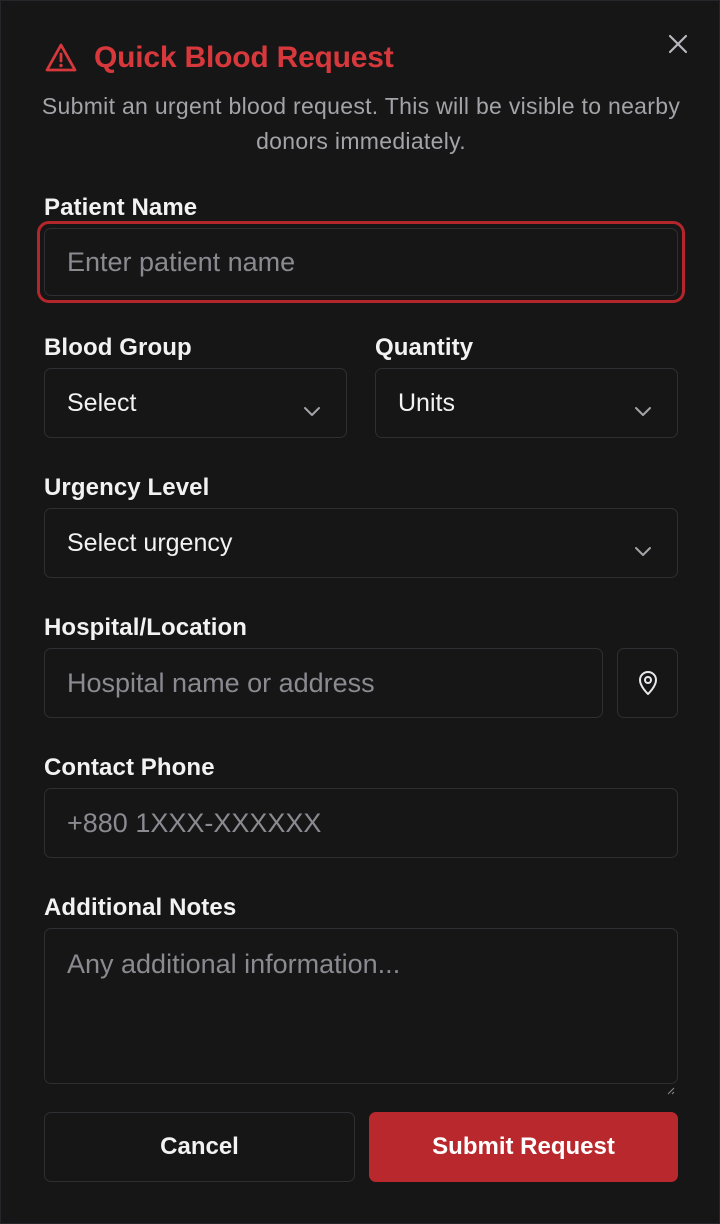 The width and height of the screenshot is (720, 1224). I want to click on additional-notes-label: Additional Notes, so click(140, 907).